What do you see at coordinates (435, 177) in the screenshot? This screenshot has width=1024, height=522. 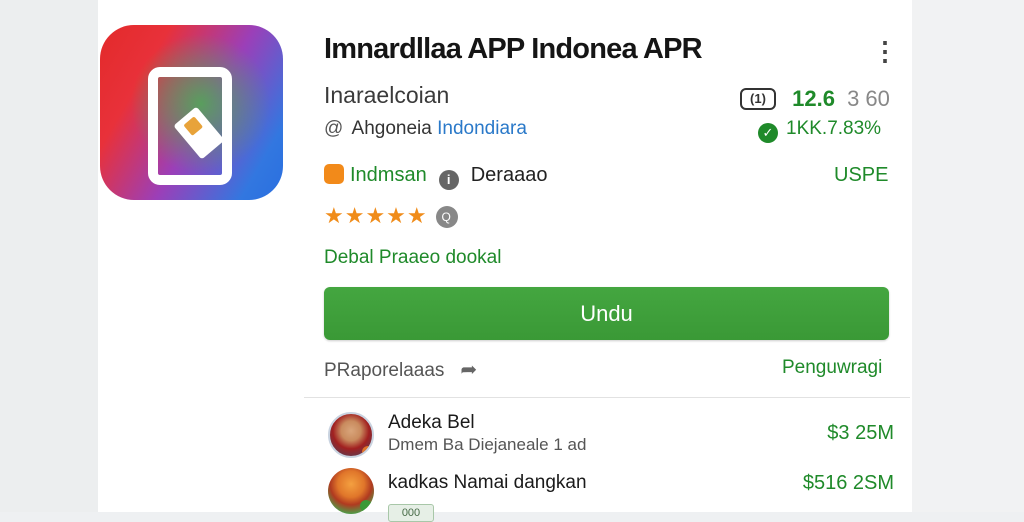 I see `category-row: Indmsan i Deraaao` at bounding box center [435, 177].